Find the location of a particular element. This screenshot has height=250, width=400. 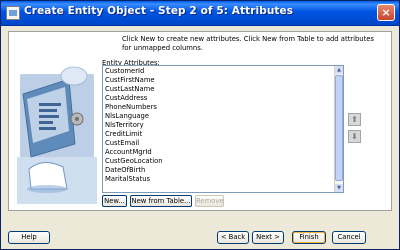

scroll-up-arrow-icon: ▲ is located at coordinates (339, 70).